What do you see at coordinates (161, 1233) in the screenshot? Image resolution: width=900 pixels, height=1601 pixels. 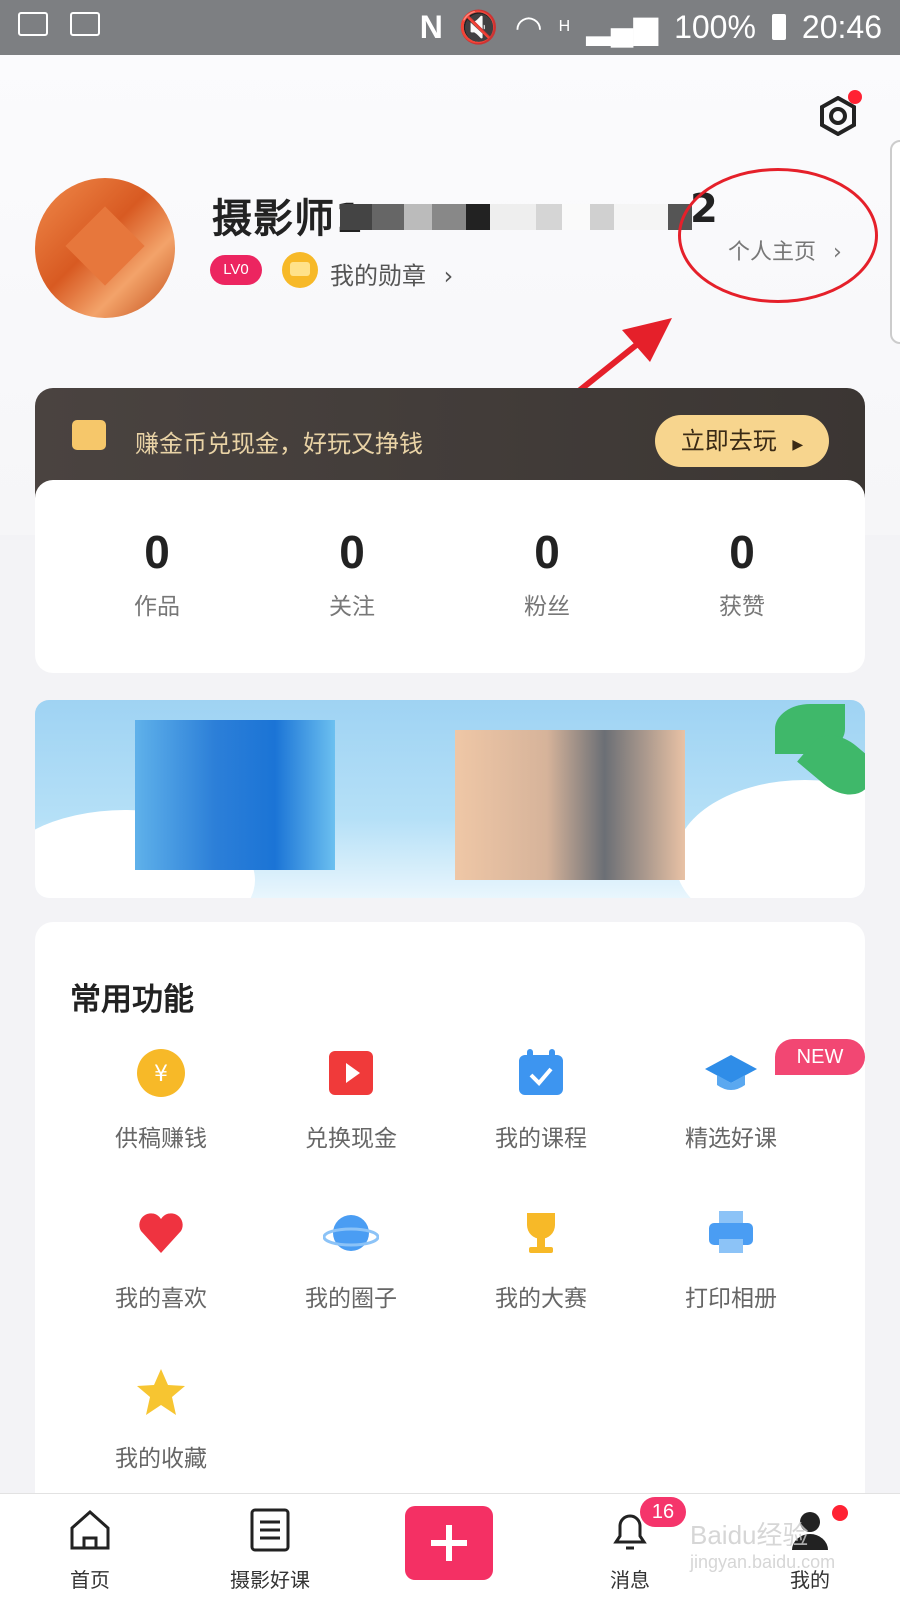 I see `heart-icon` at bounding box center [161, 1233].